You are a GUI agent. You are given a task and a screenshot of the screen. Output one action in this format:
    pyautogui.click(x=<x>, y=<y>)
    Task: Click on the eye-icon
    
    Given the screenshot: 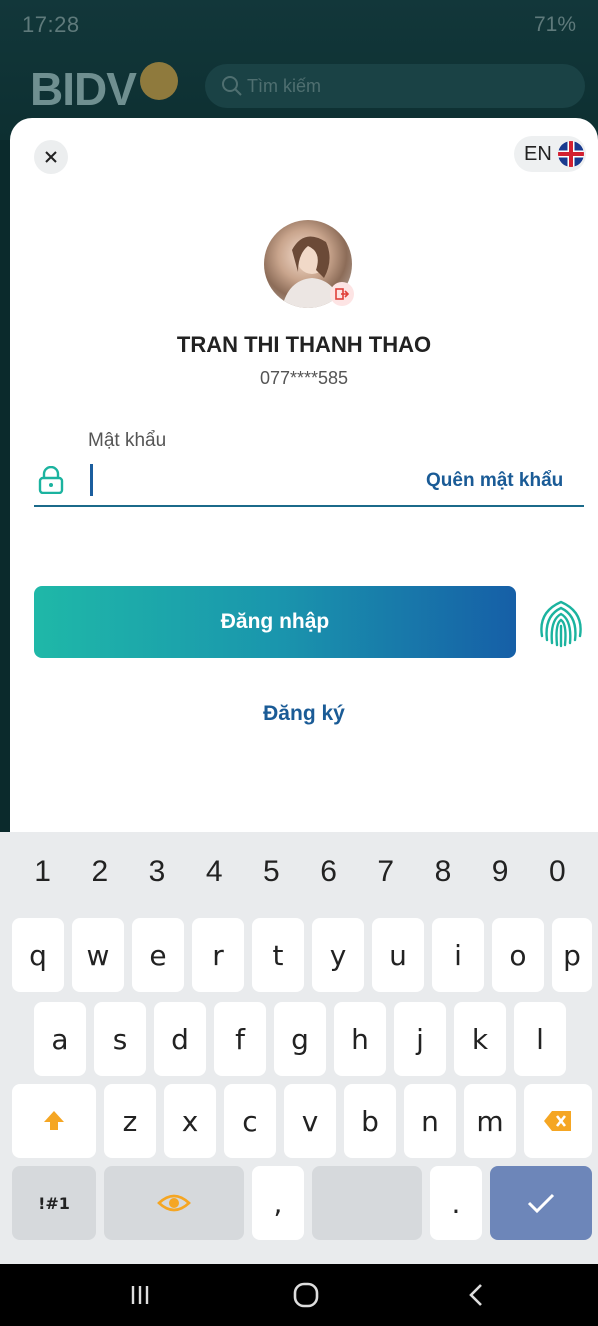 What is the action you would take?
    pyautogui.click(x=174, y=1203)
    